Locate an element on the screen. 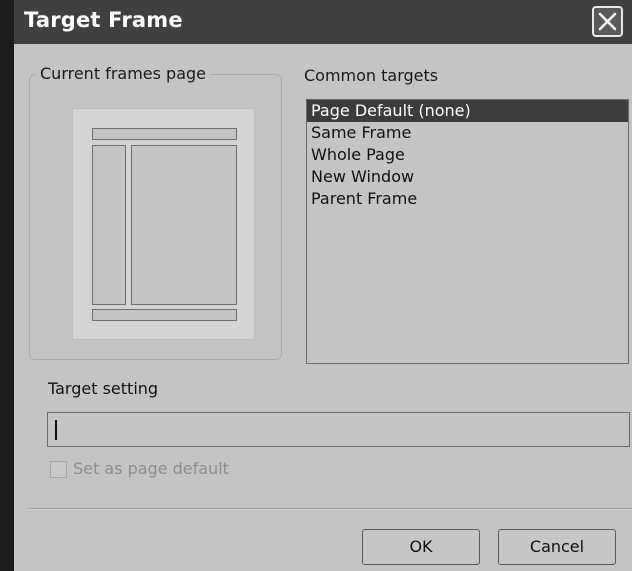  ok-button: OK is located at coordinates (421, 547).